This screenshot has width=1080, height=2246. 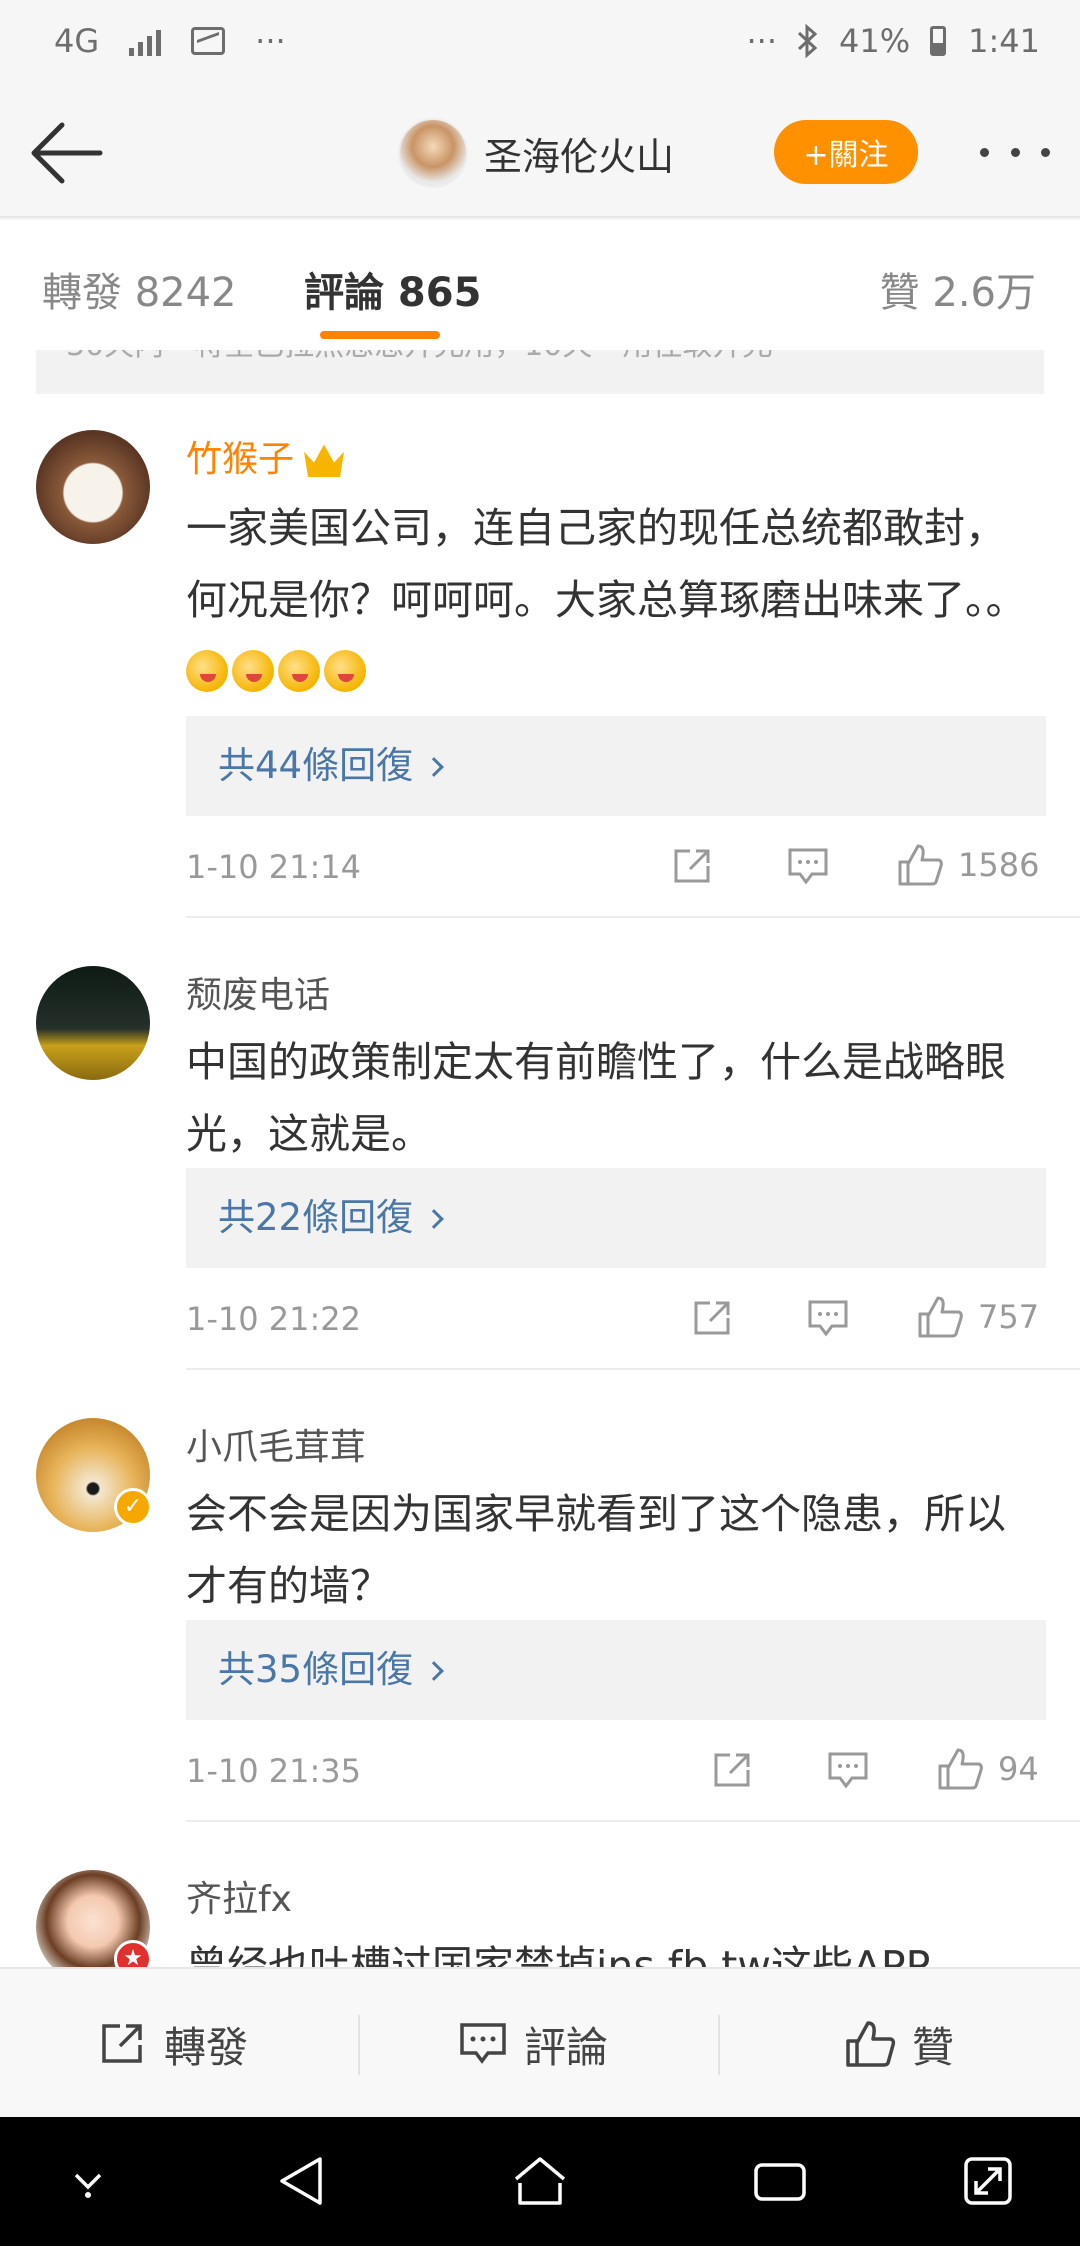 What do you see at coordinates (540, 285) in the screenshot?
I see `tab-bar: 轉發 8242 評論 865 贊 2.6万` at bounding box center [540, 285].